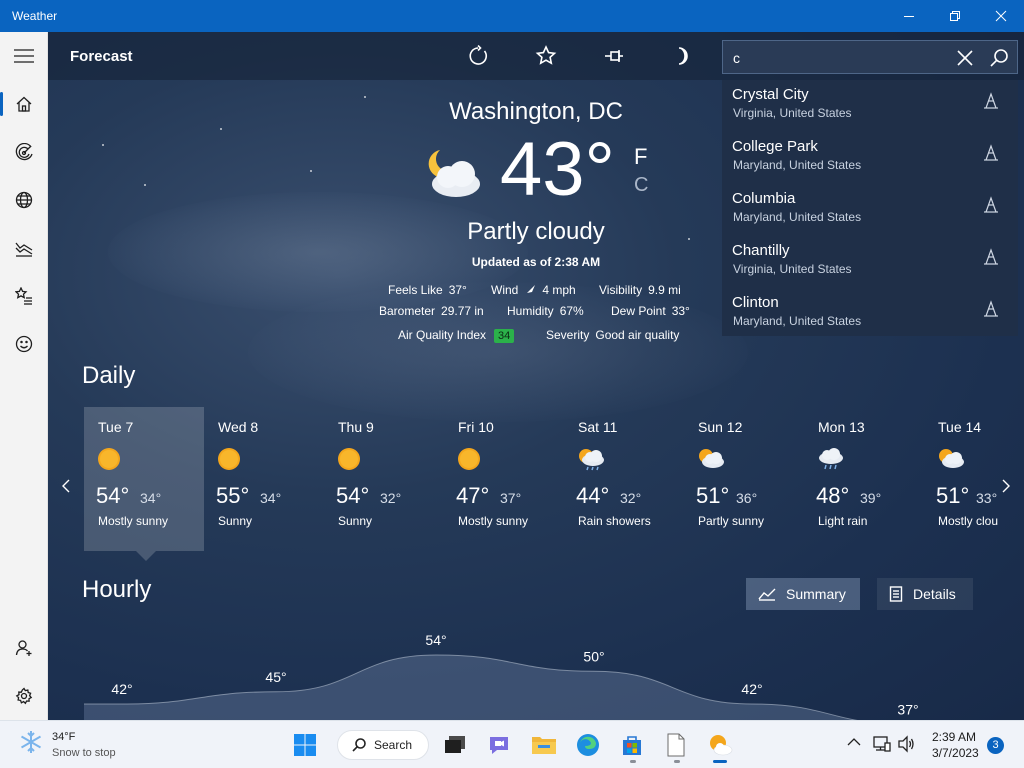 This screenshot has width=1024, height=768. What do you see at coordinates (84, 753) in the screenshot?
I see `taskbar-weather-desc: Snow to stop` at bounding box center [84, 753].